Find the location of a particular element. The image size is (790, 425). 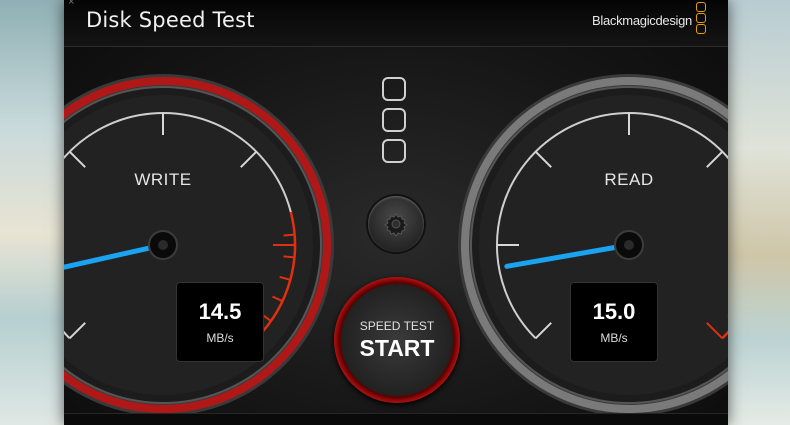

brand-logo-icon is located at coordinates (702, 18).